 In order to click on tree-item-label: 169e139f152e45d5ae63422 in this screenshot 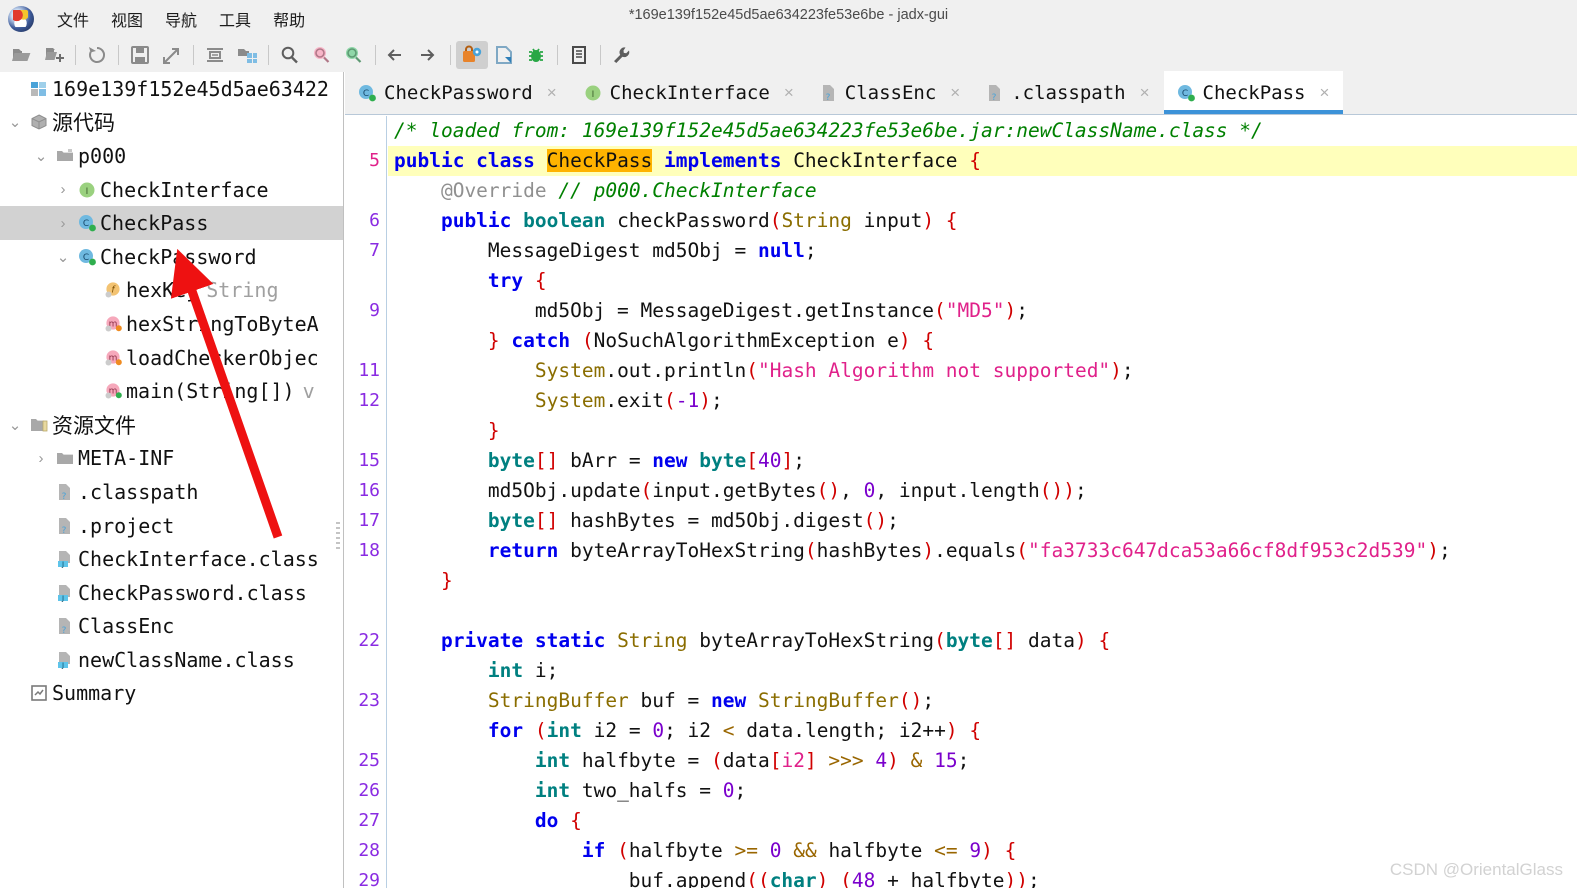, I will do `click(190, 88)`.